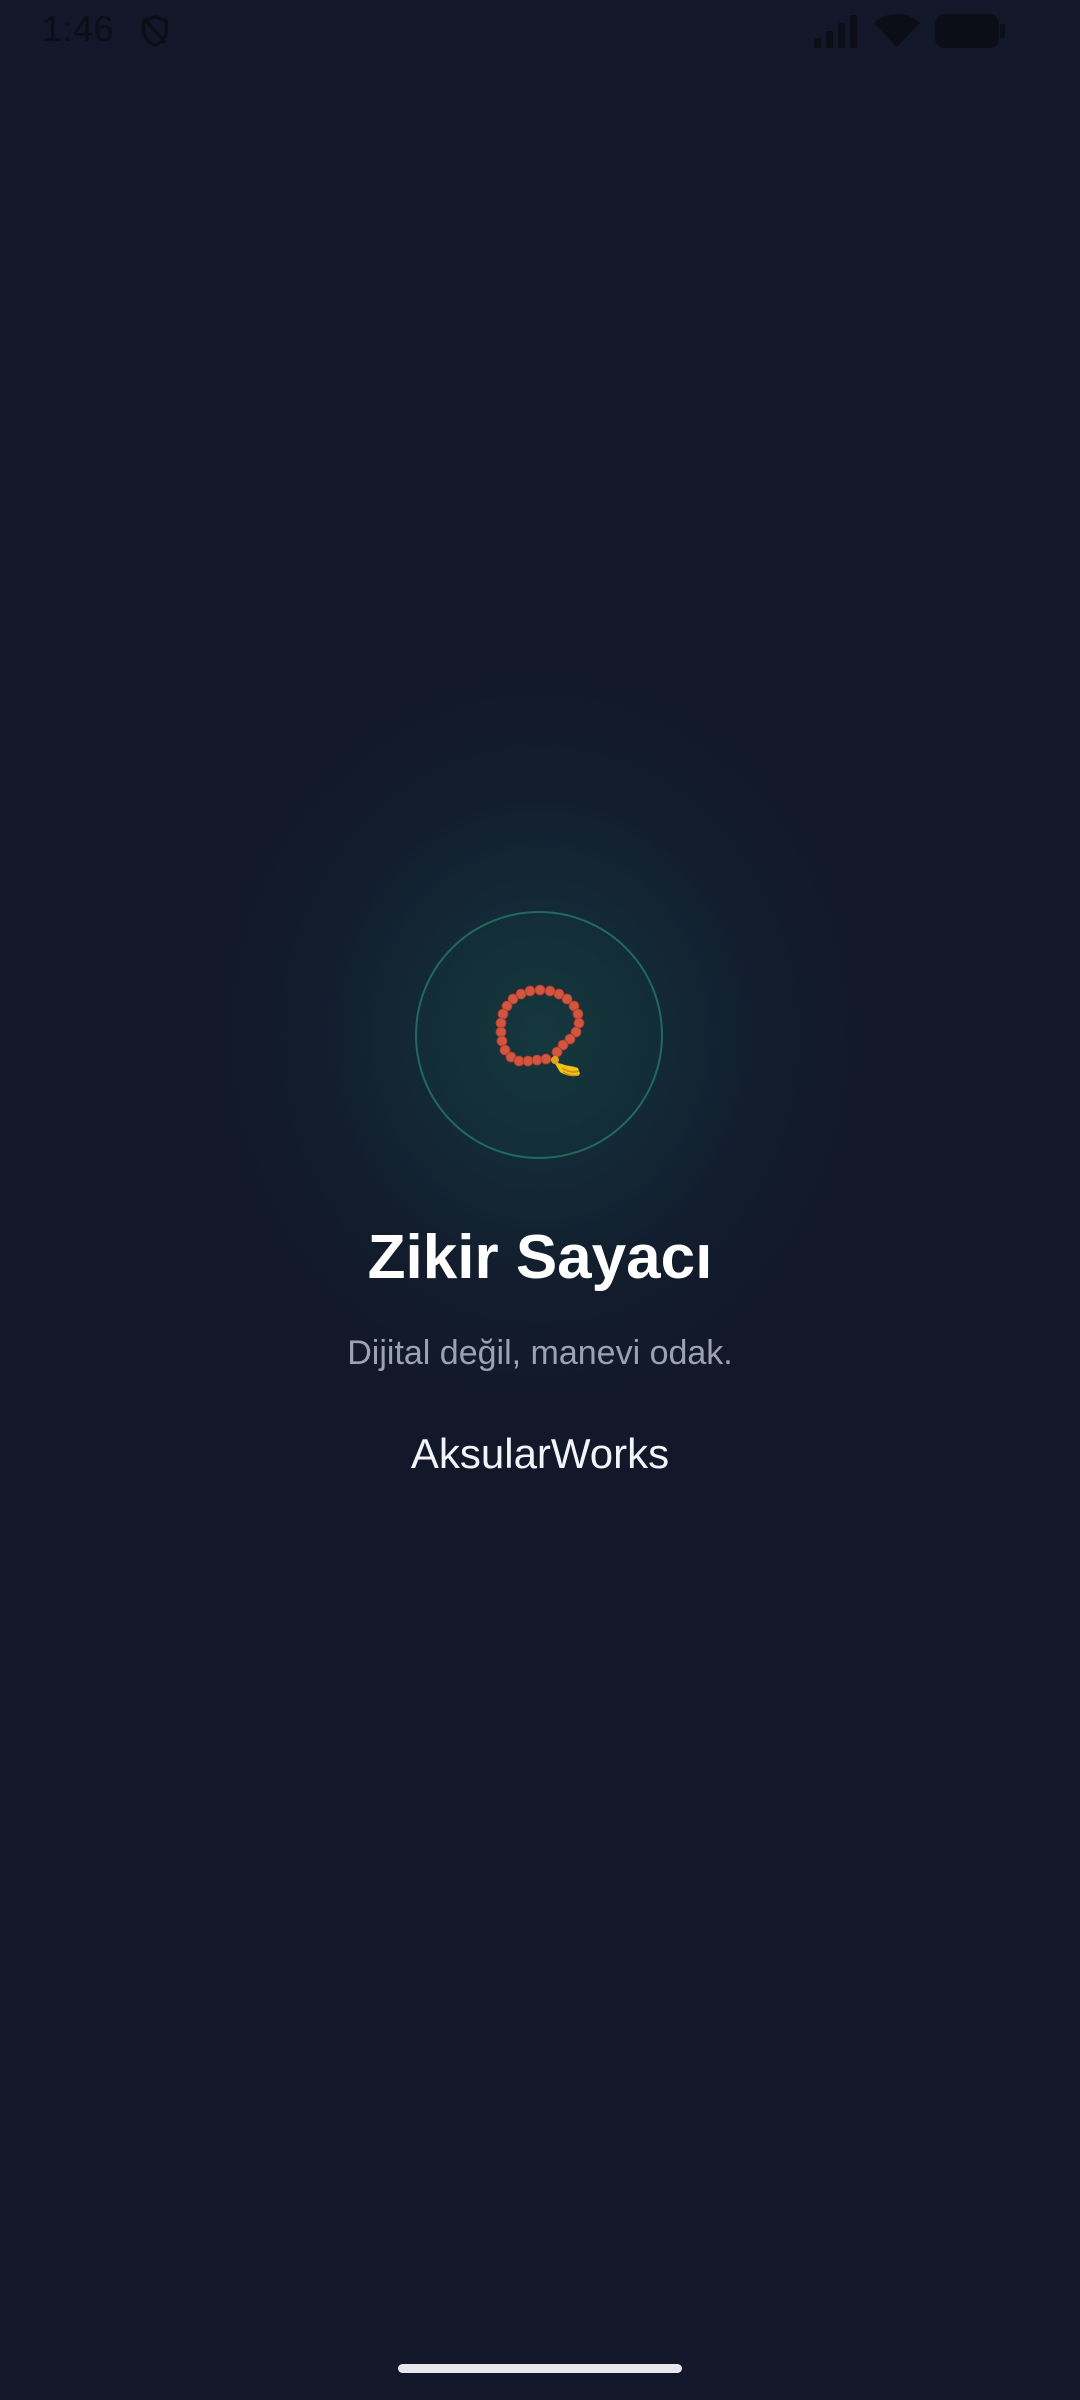 Image resolution: width=1080 pixels, height=2400 pixels. What do you see at coordinates (540, 1257) in the screenshot?
I see `app-title: Zikir Sayacı` at bounding box center [540, 1257].